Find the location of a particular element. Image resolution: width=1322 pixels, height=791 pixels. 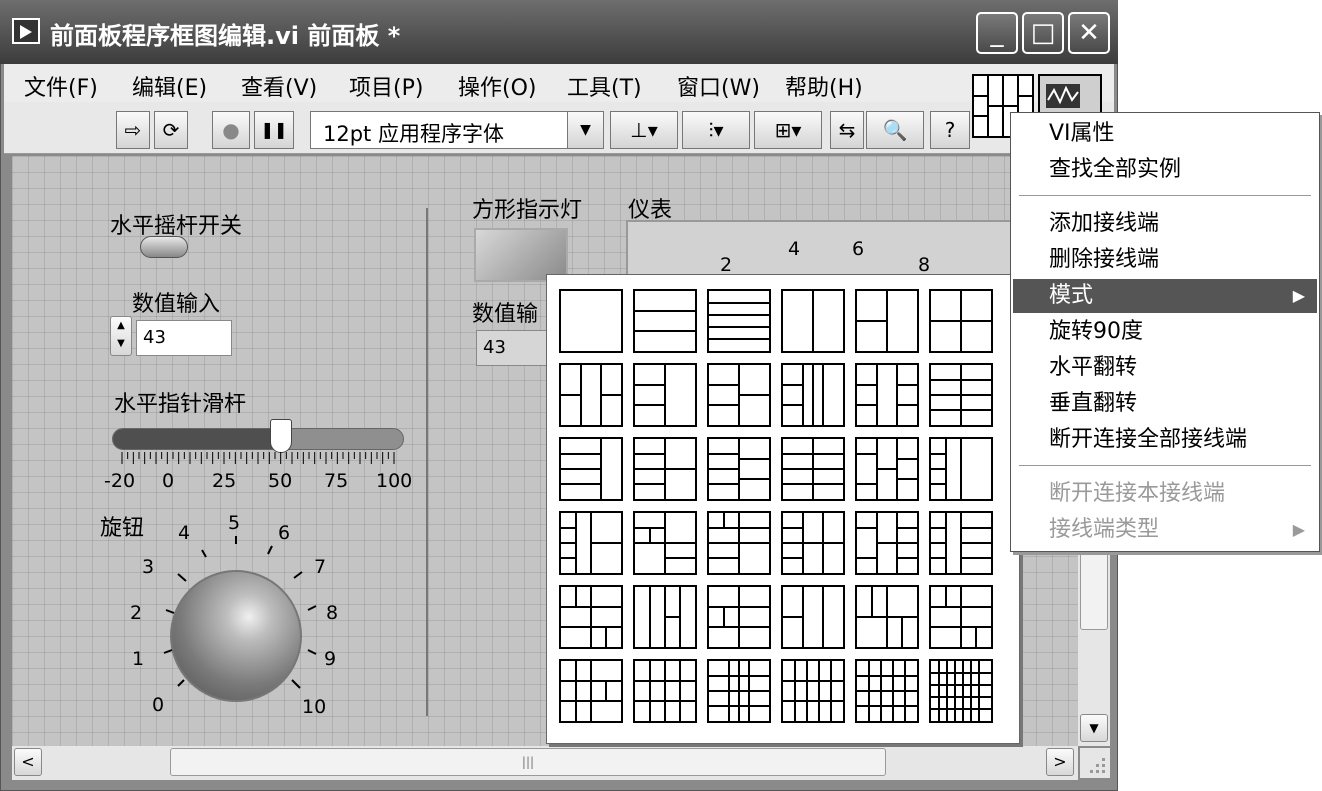

minimize-button: _ is located at coordinates (997, 33).